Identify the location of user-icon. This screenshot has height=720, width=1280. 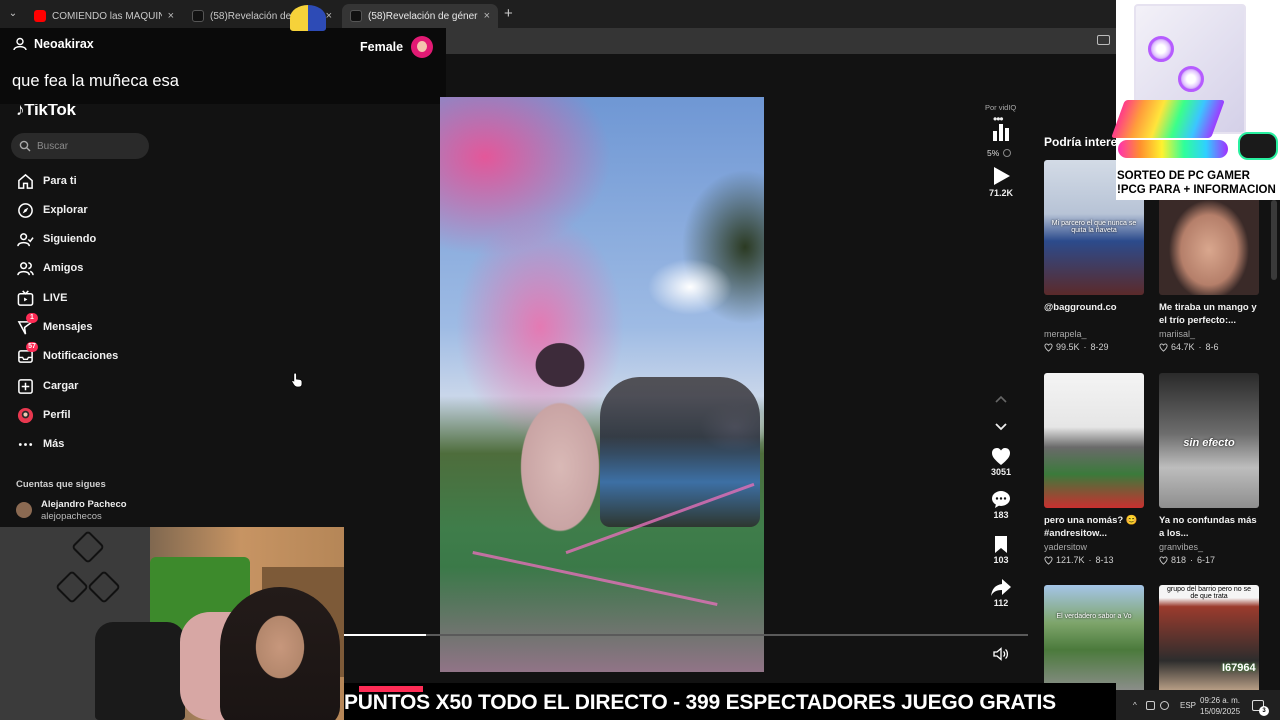
(20, 44).